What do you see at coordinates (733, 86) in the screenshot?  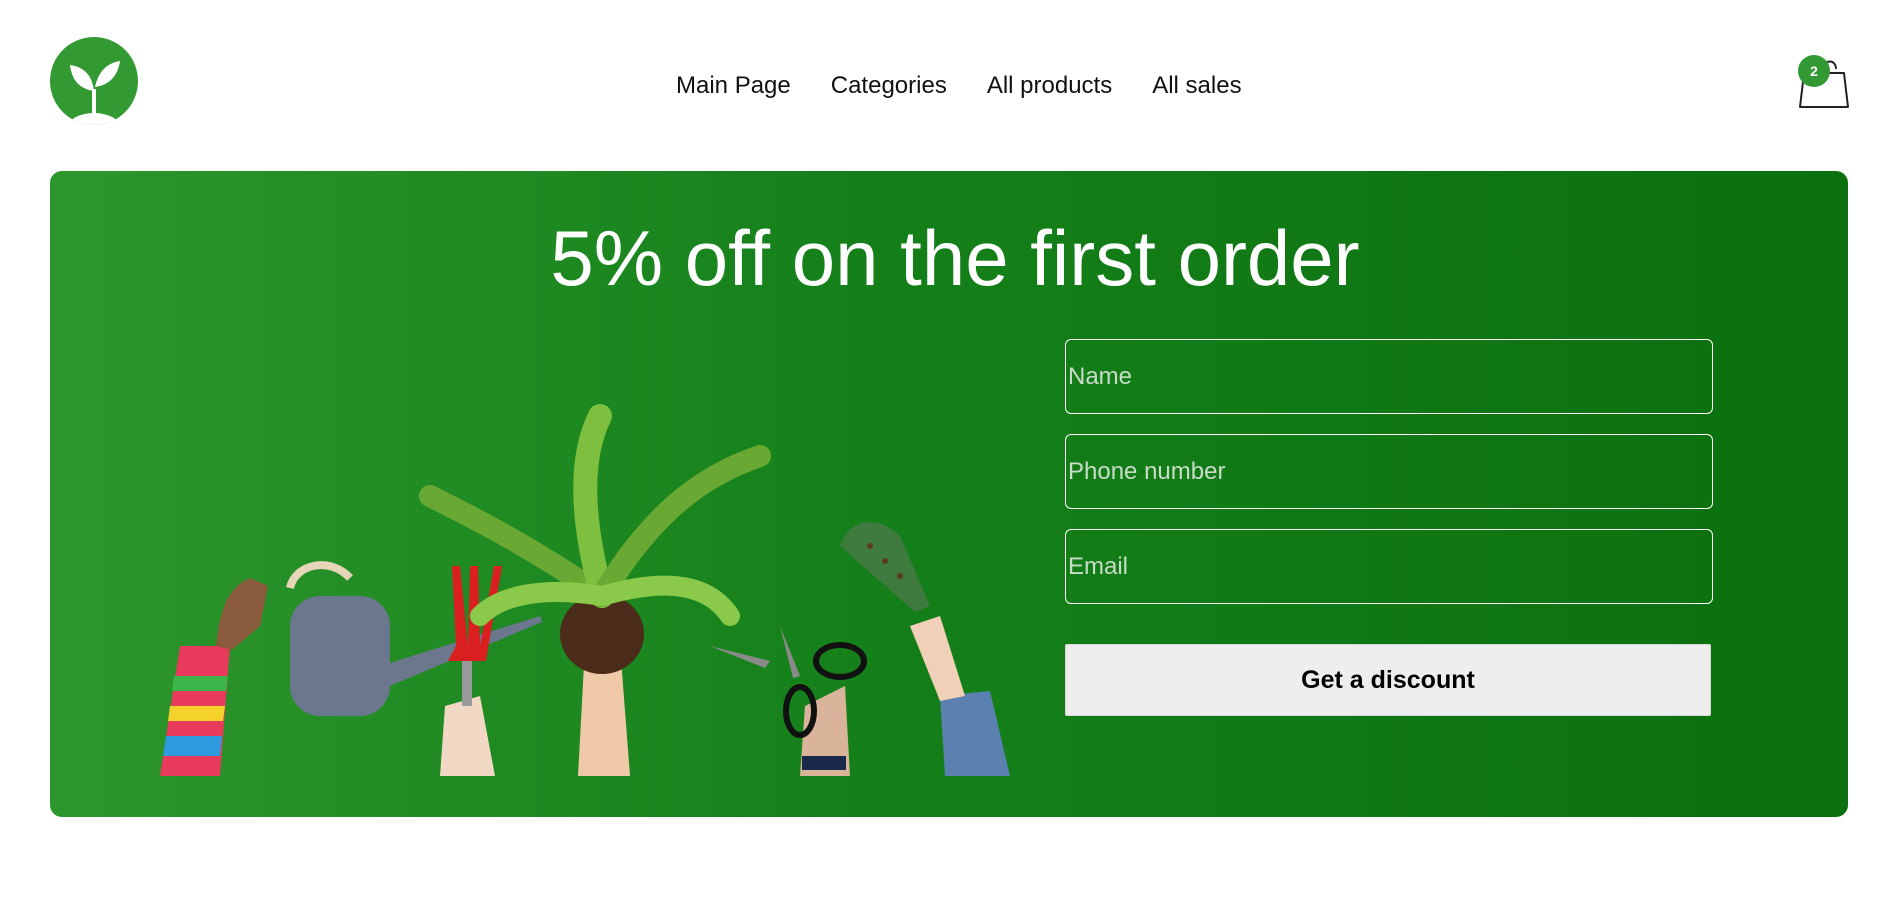 I see `nav-main-page: Main Page` at bounding box center [733, 86].